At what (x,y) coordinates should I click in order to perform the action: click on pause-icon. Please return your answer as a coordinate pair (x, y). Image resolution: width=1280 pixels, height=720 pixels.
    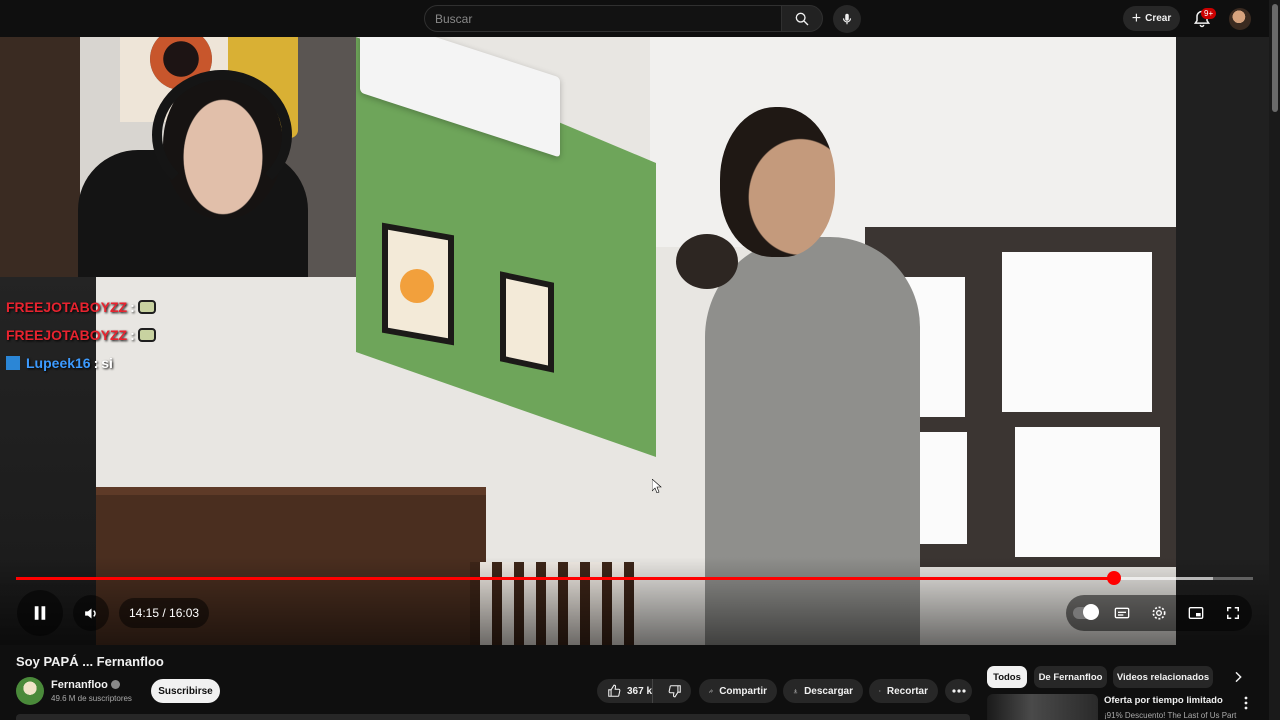
    Looking at the image, I should click on (40, 613).